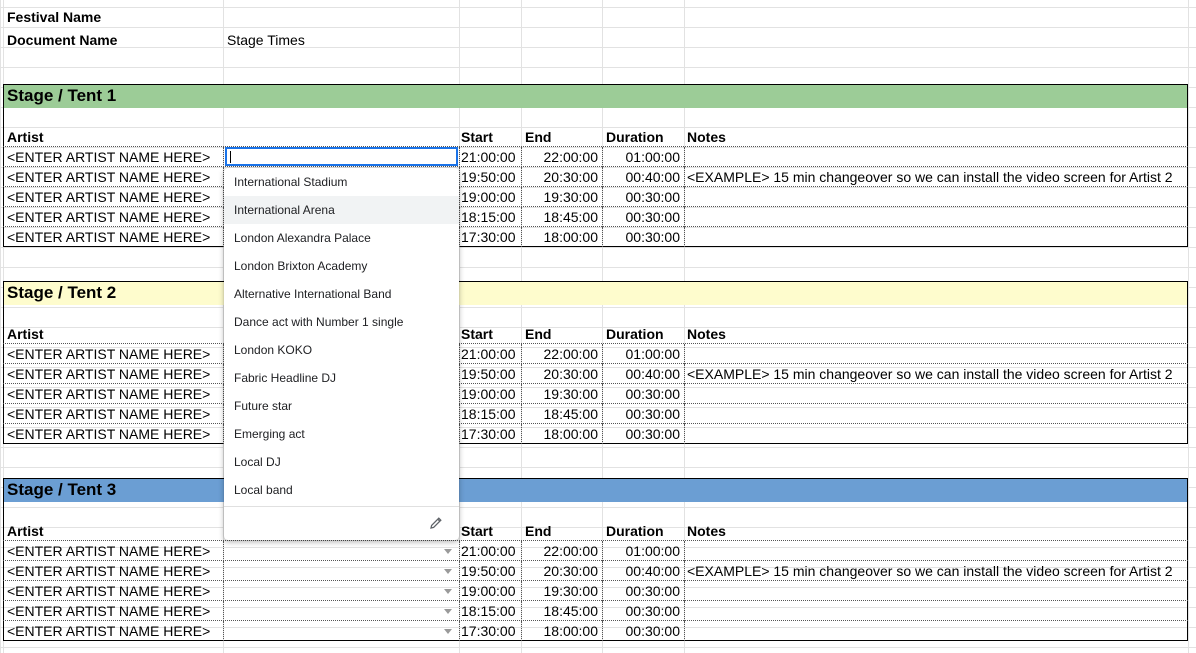 The image size is (1196, 653). I want to click on dropdown-separator, so click(341, 506).